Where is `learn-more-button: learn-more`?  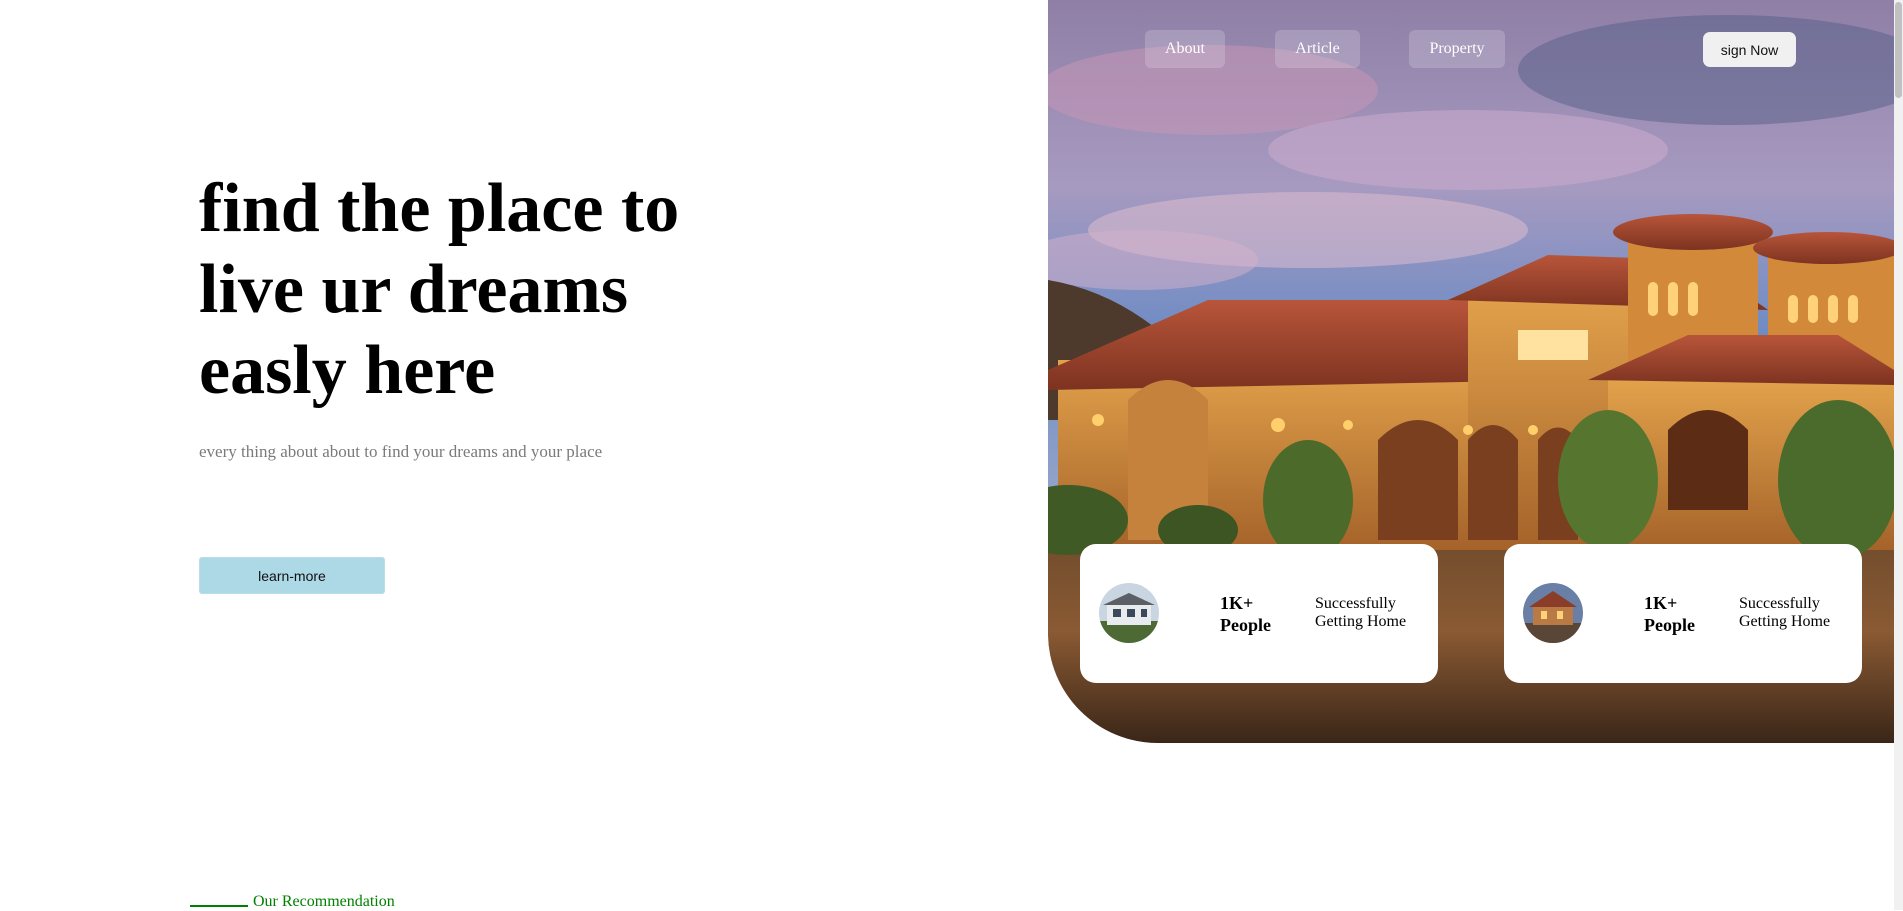 learn-more-button: learn-more is located at coordinates (292, 575).